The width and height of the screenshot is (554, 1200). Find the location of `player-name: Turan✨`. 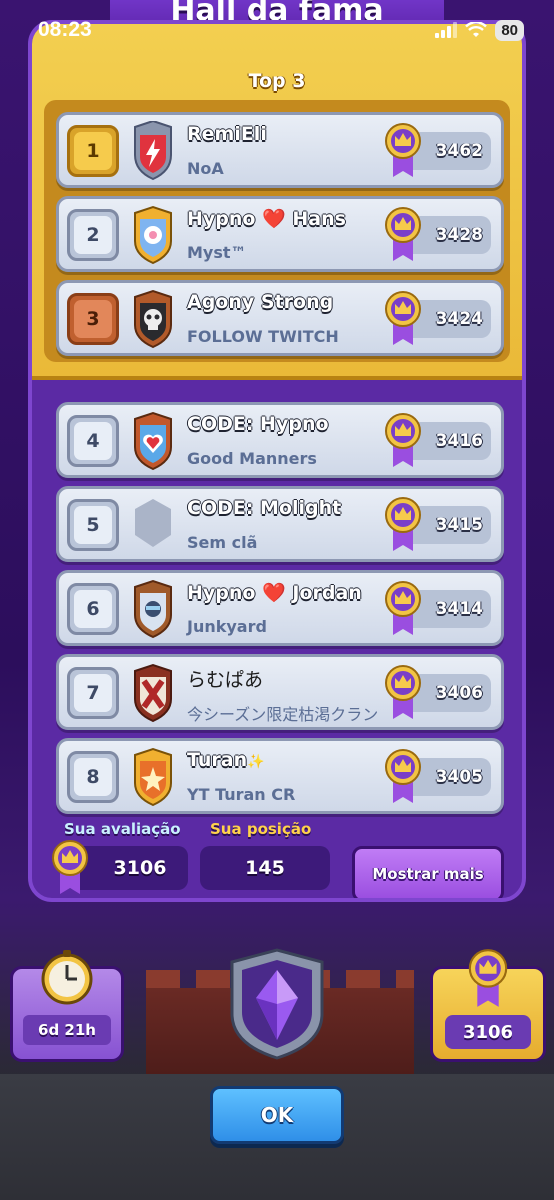

player-name: Turan✨ is located at coordinates (226, 760).